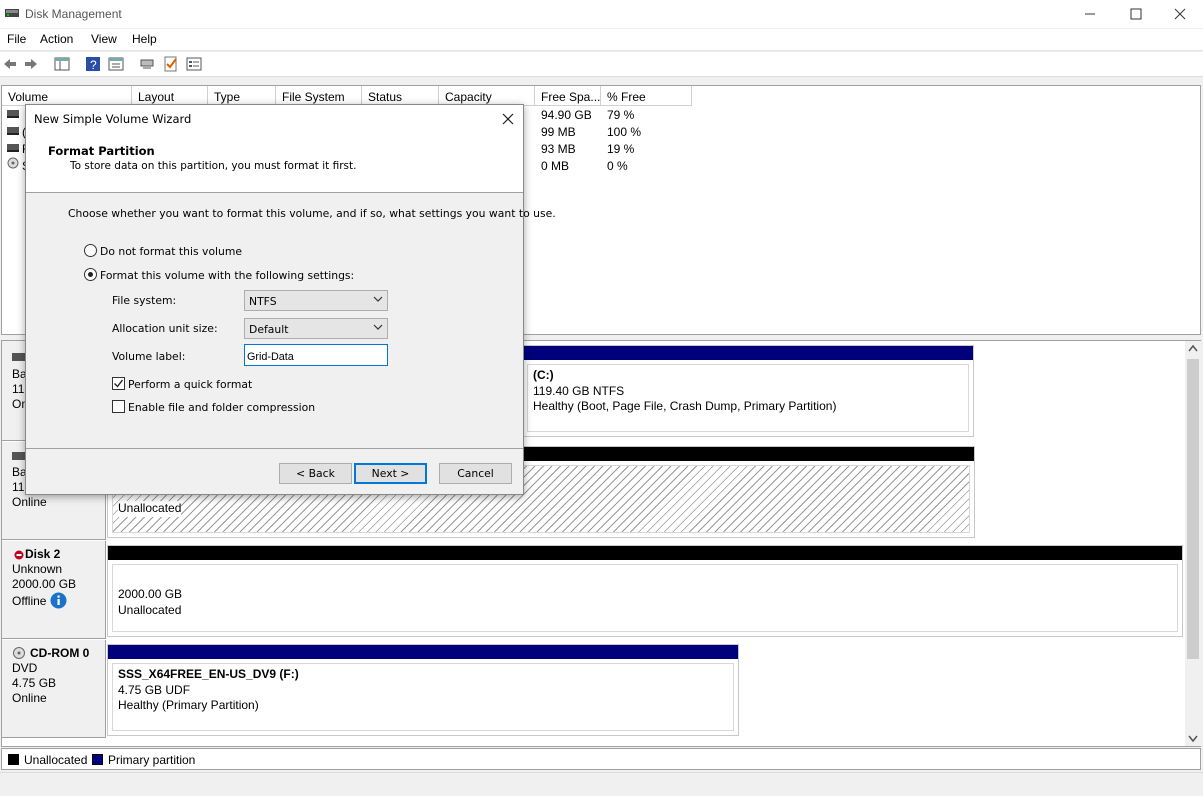 The width and height of the screenshot is (1203, 796). I want to click on close-button, so click(1180, 14).